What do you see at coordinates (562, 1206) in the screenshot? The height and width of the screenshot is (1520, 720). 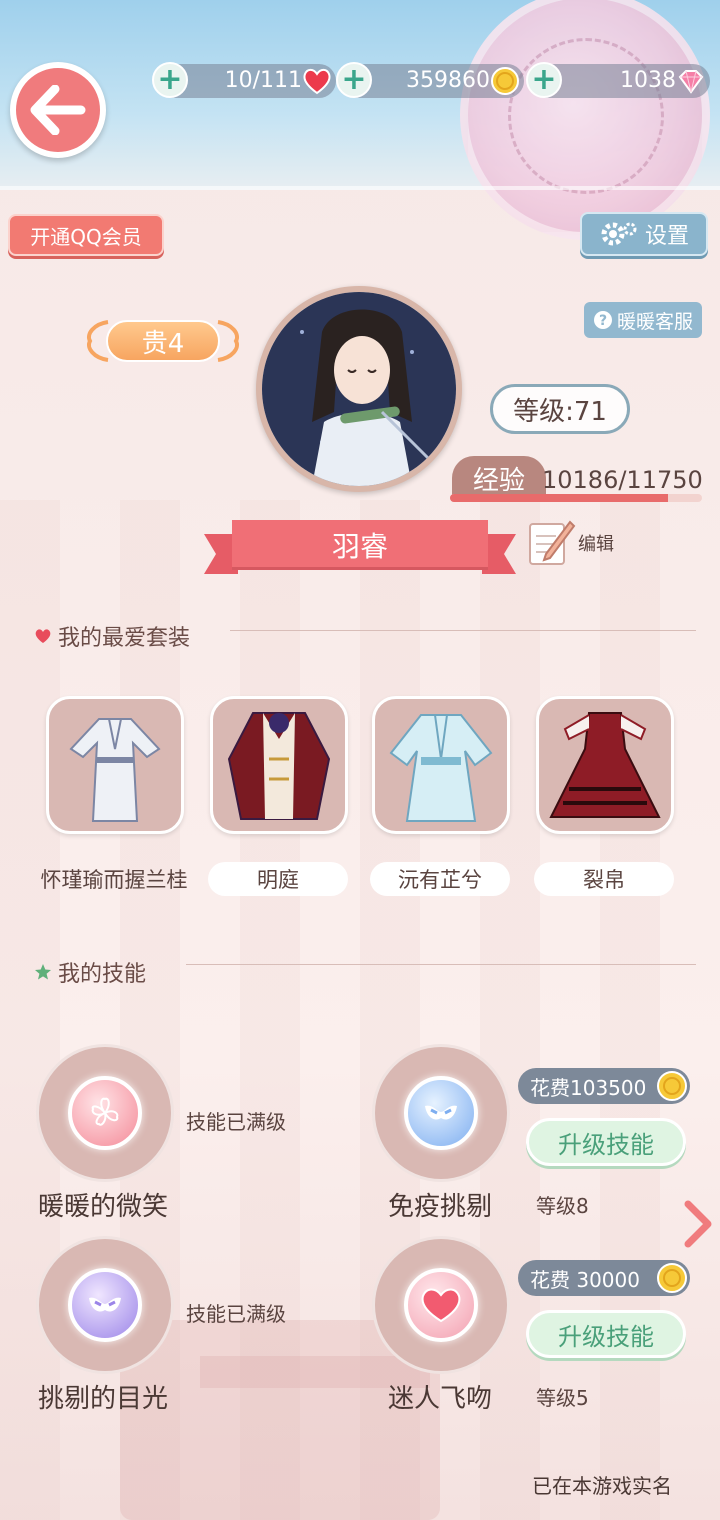 I see `skill-level-2: 等级8` at bounding box center [562, 1206].